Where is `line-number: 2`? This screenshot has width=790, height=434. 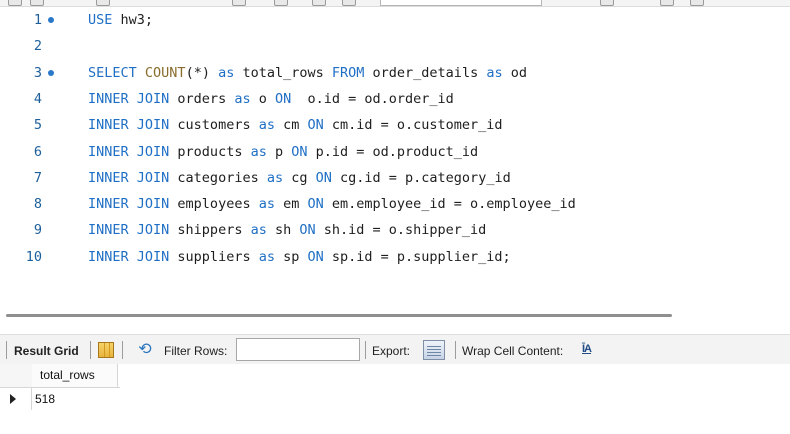 line-number: 2 is located at coordinates (37, 46).